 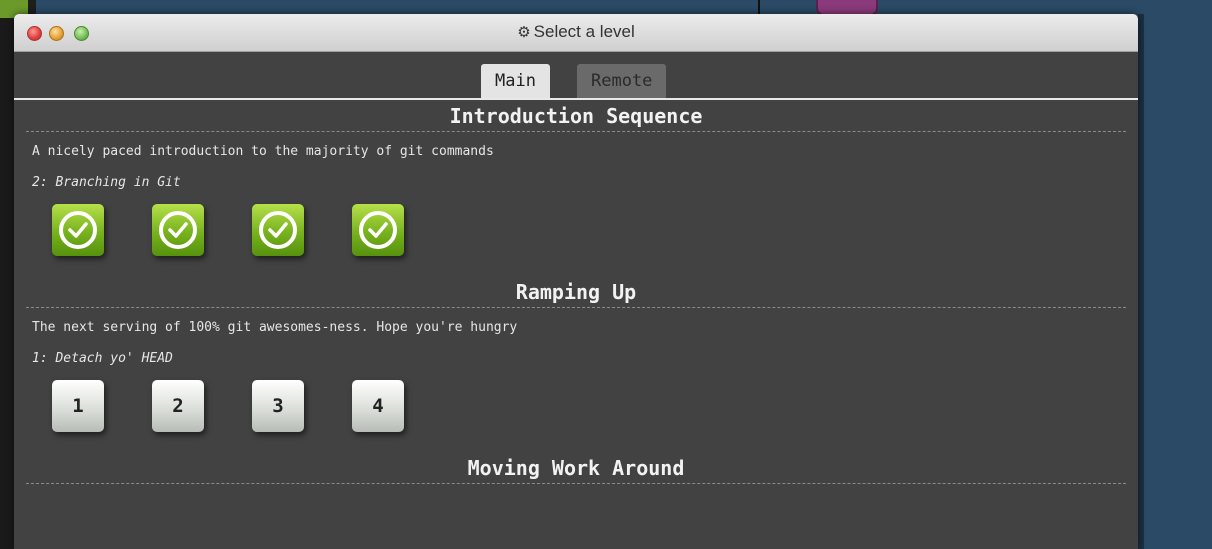 What do you see at coordinates (278, 406) in the screenshot?
I see `level-button-3: 3` at bounding box center [278, 406].